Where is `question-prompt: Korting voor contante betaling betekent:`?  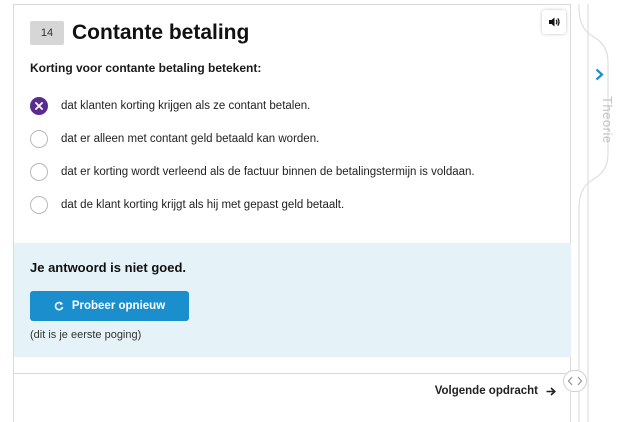 question-prompt: Korting voor contante betaling betekent: is located at coordinates (146, 68).